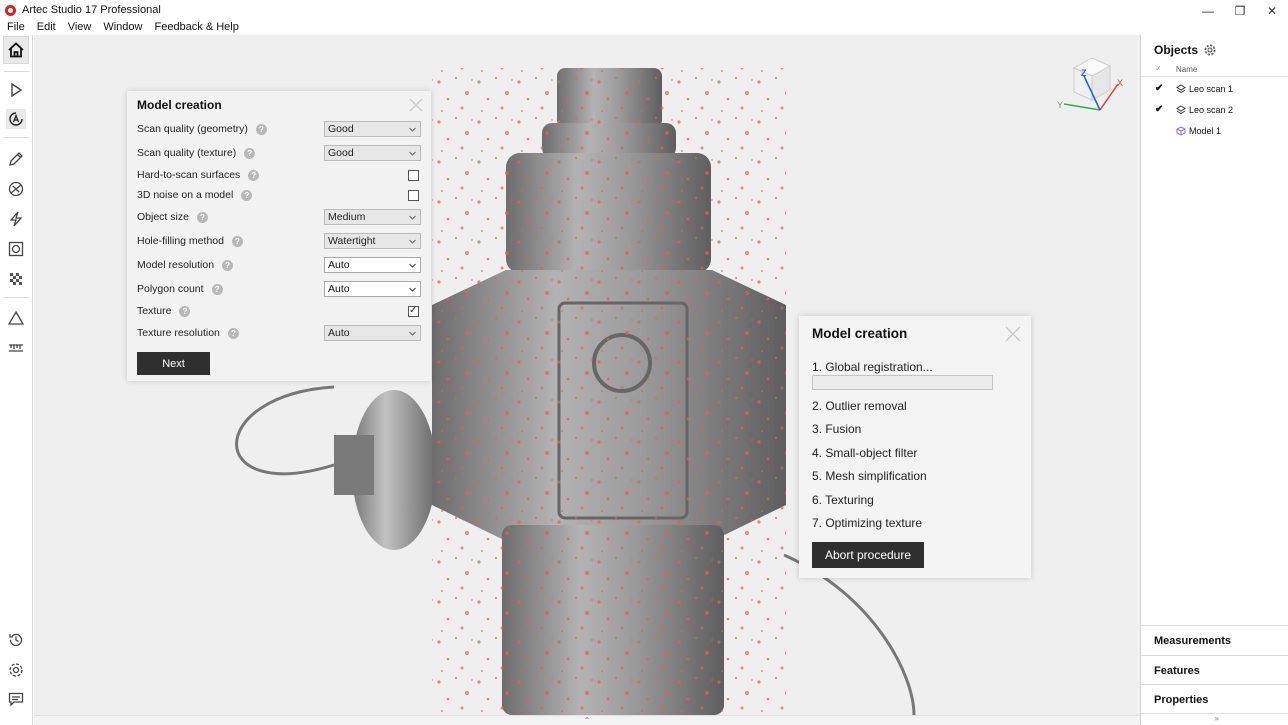  What do you see at coordinates (1210, 50) in the screenshot?
I see `gear-icon` at bounding box center [1210, 50].